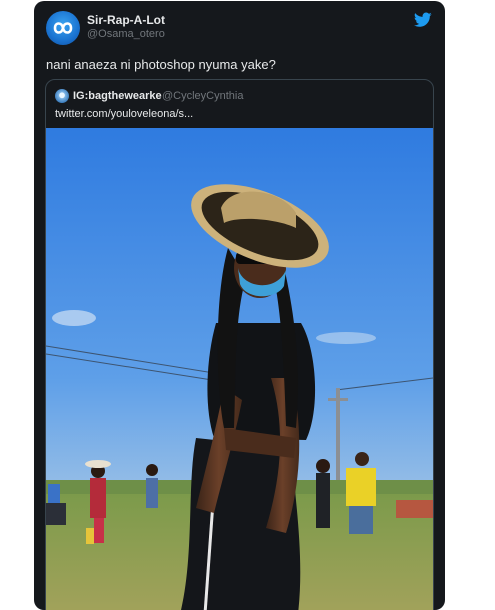  Describe the element at coordinates (62, 96) in the screenshot. I see `quoted-author-avatar` at that location.